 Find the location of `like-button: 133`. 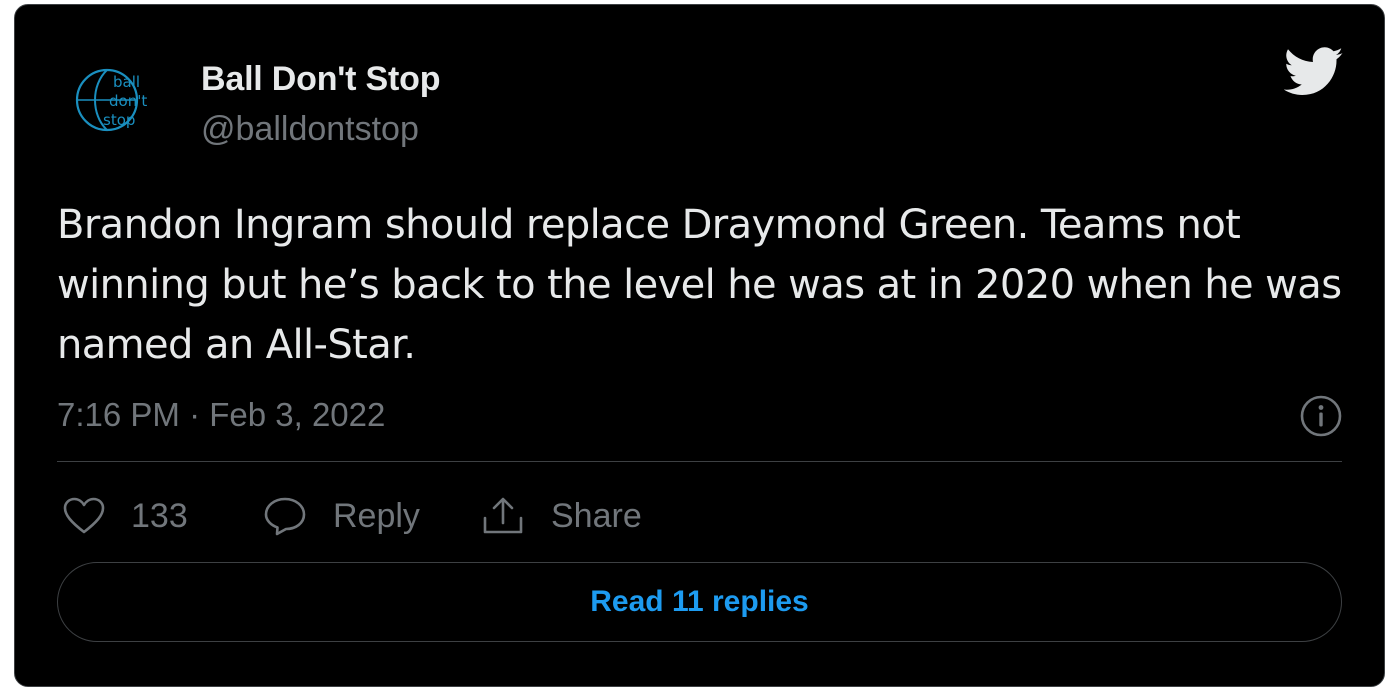

like-button: 133 is located at coordinates (125, 516).